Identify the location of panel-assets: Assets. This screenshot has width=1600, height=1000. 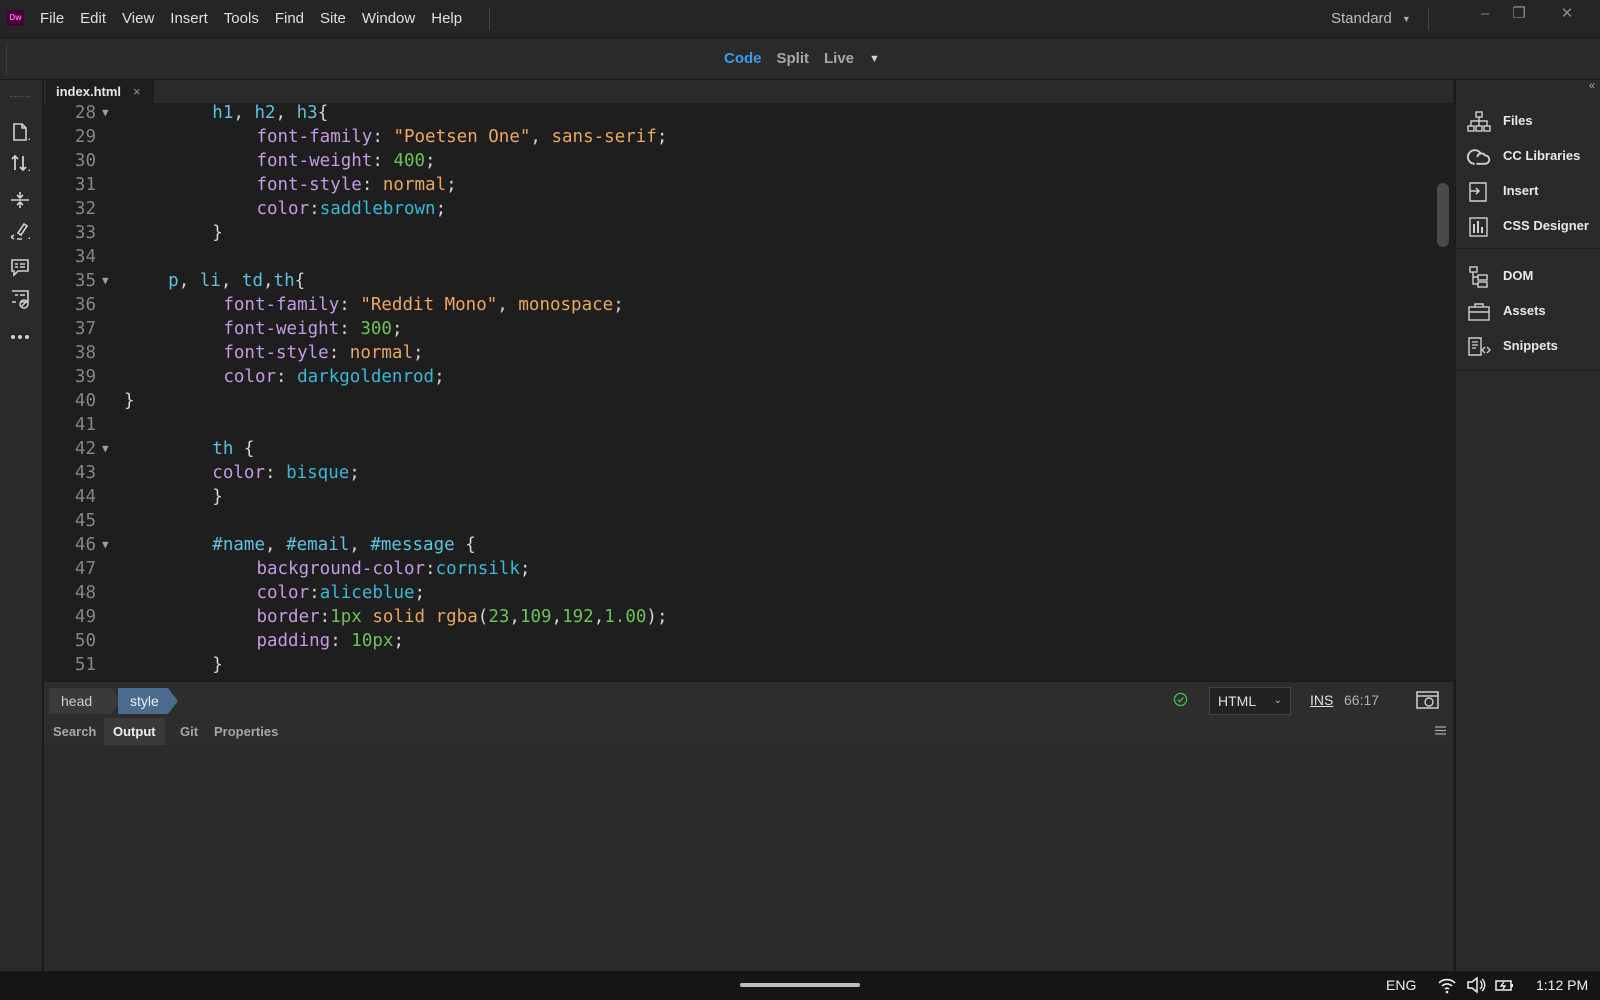
(1528, 312).